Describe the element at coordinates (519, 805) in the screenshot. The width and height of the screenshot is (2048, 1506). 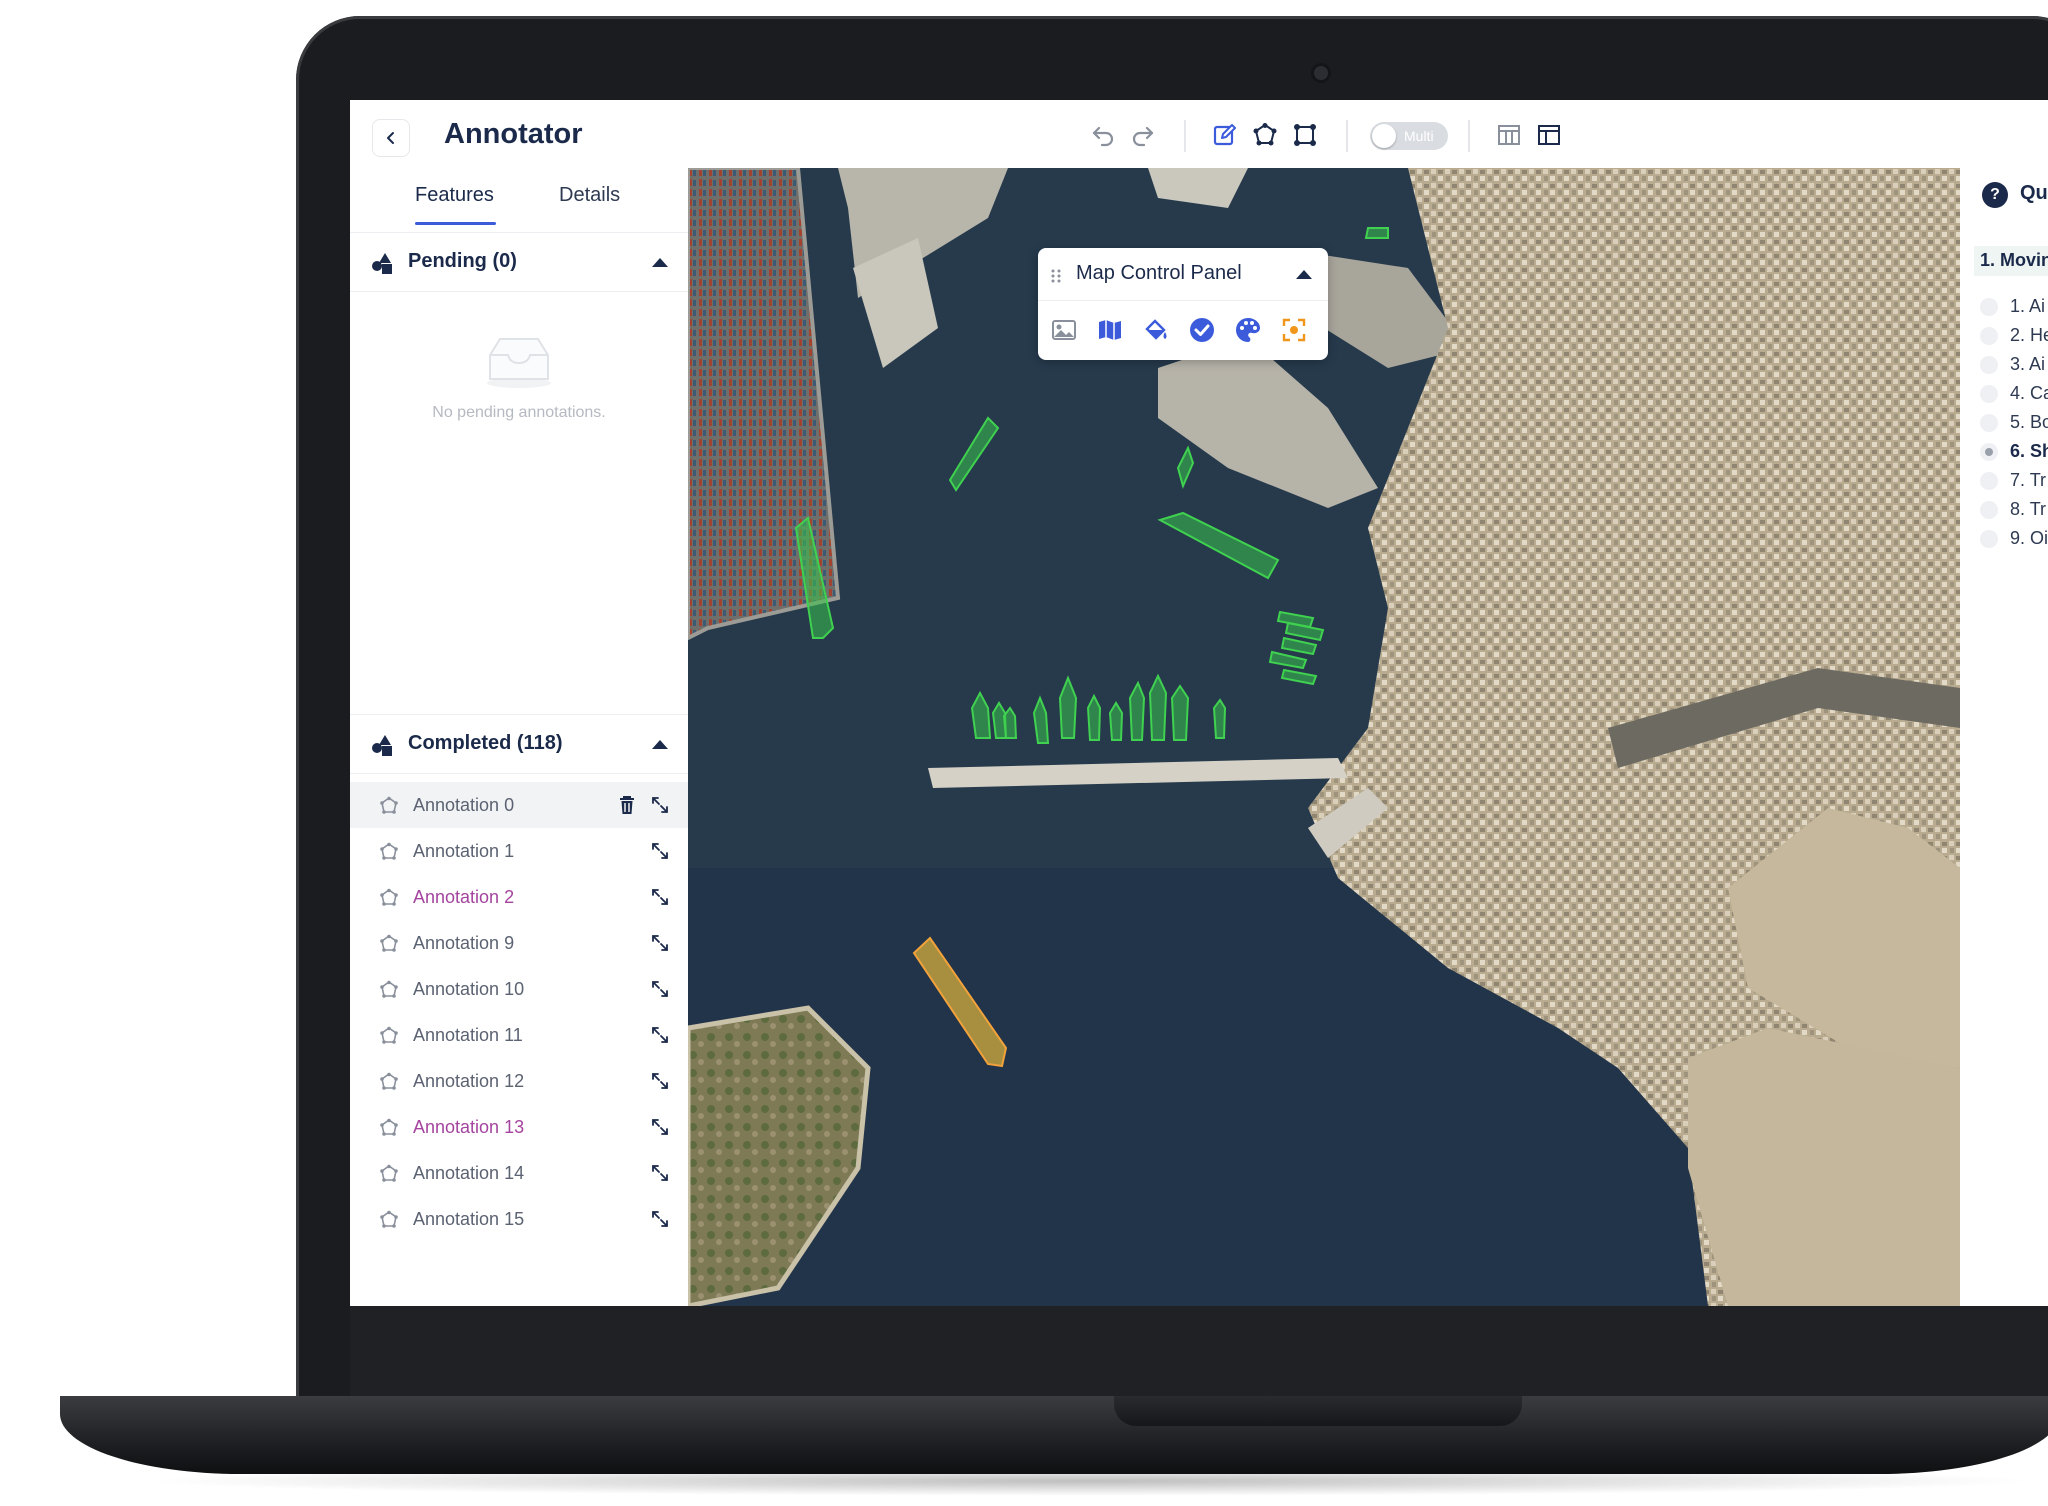
I see `annotation-row: Annotation 0` at that location.